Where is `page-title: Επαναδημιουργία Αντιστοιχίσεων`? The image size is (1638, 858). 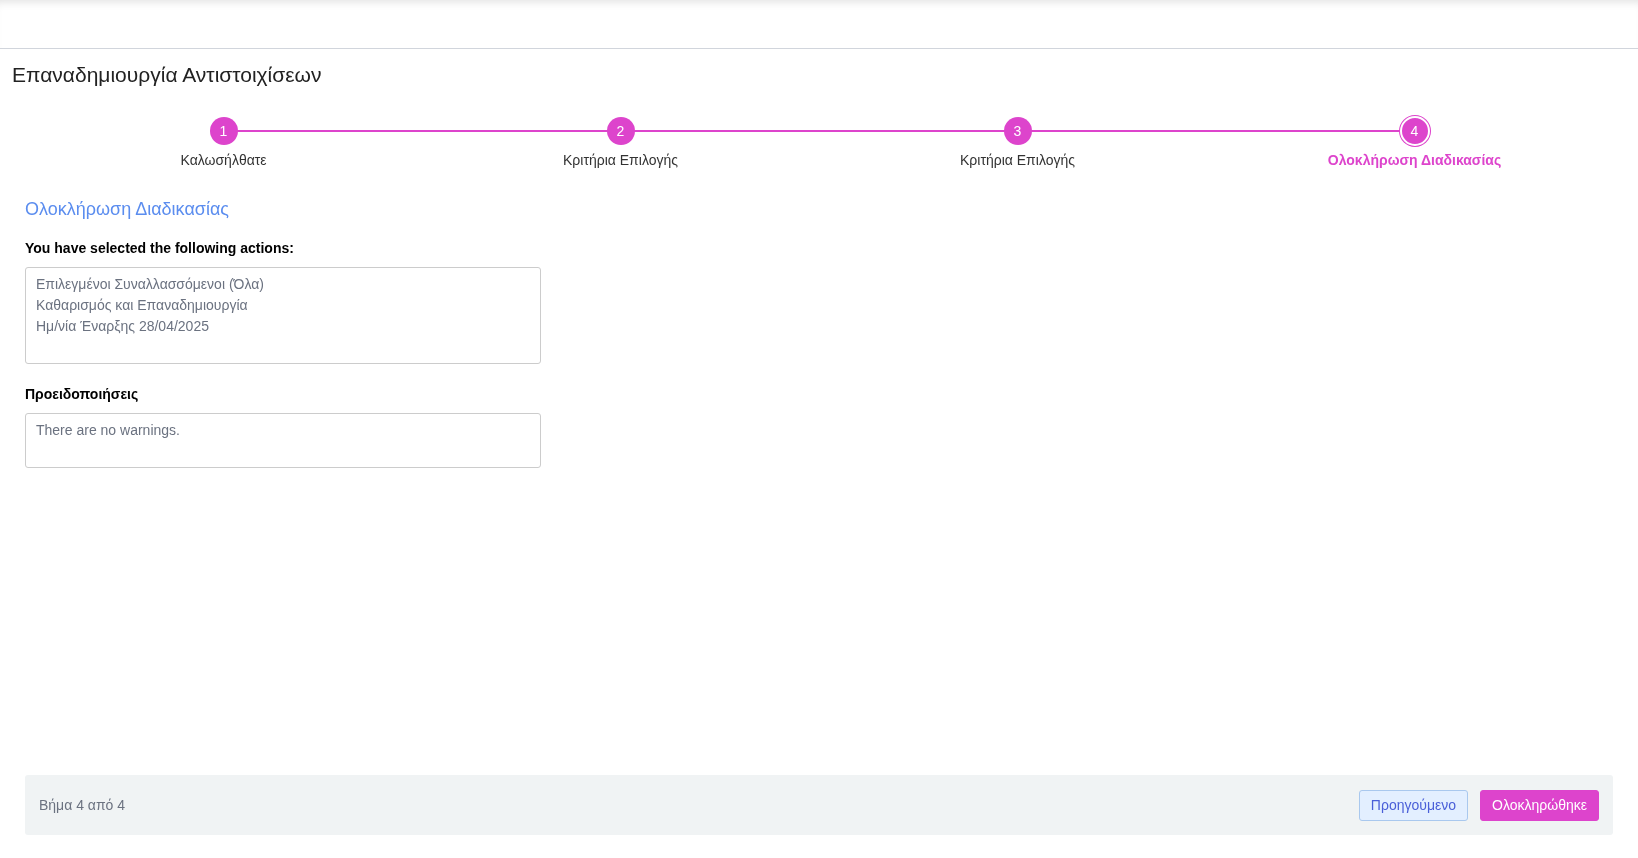 page-title: Επαναδημιουργία Αντιστοιχίσεων is located at coordinates (167, 75).